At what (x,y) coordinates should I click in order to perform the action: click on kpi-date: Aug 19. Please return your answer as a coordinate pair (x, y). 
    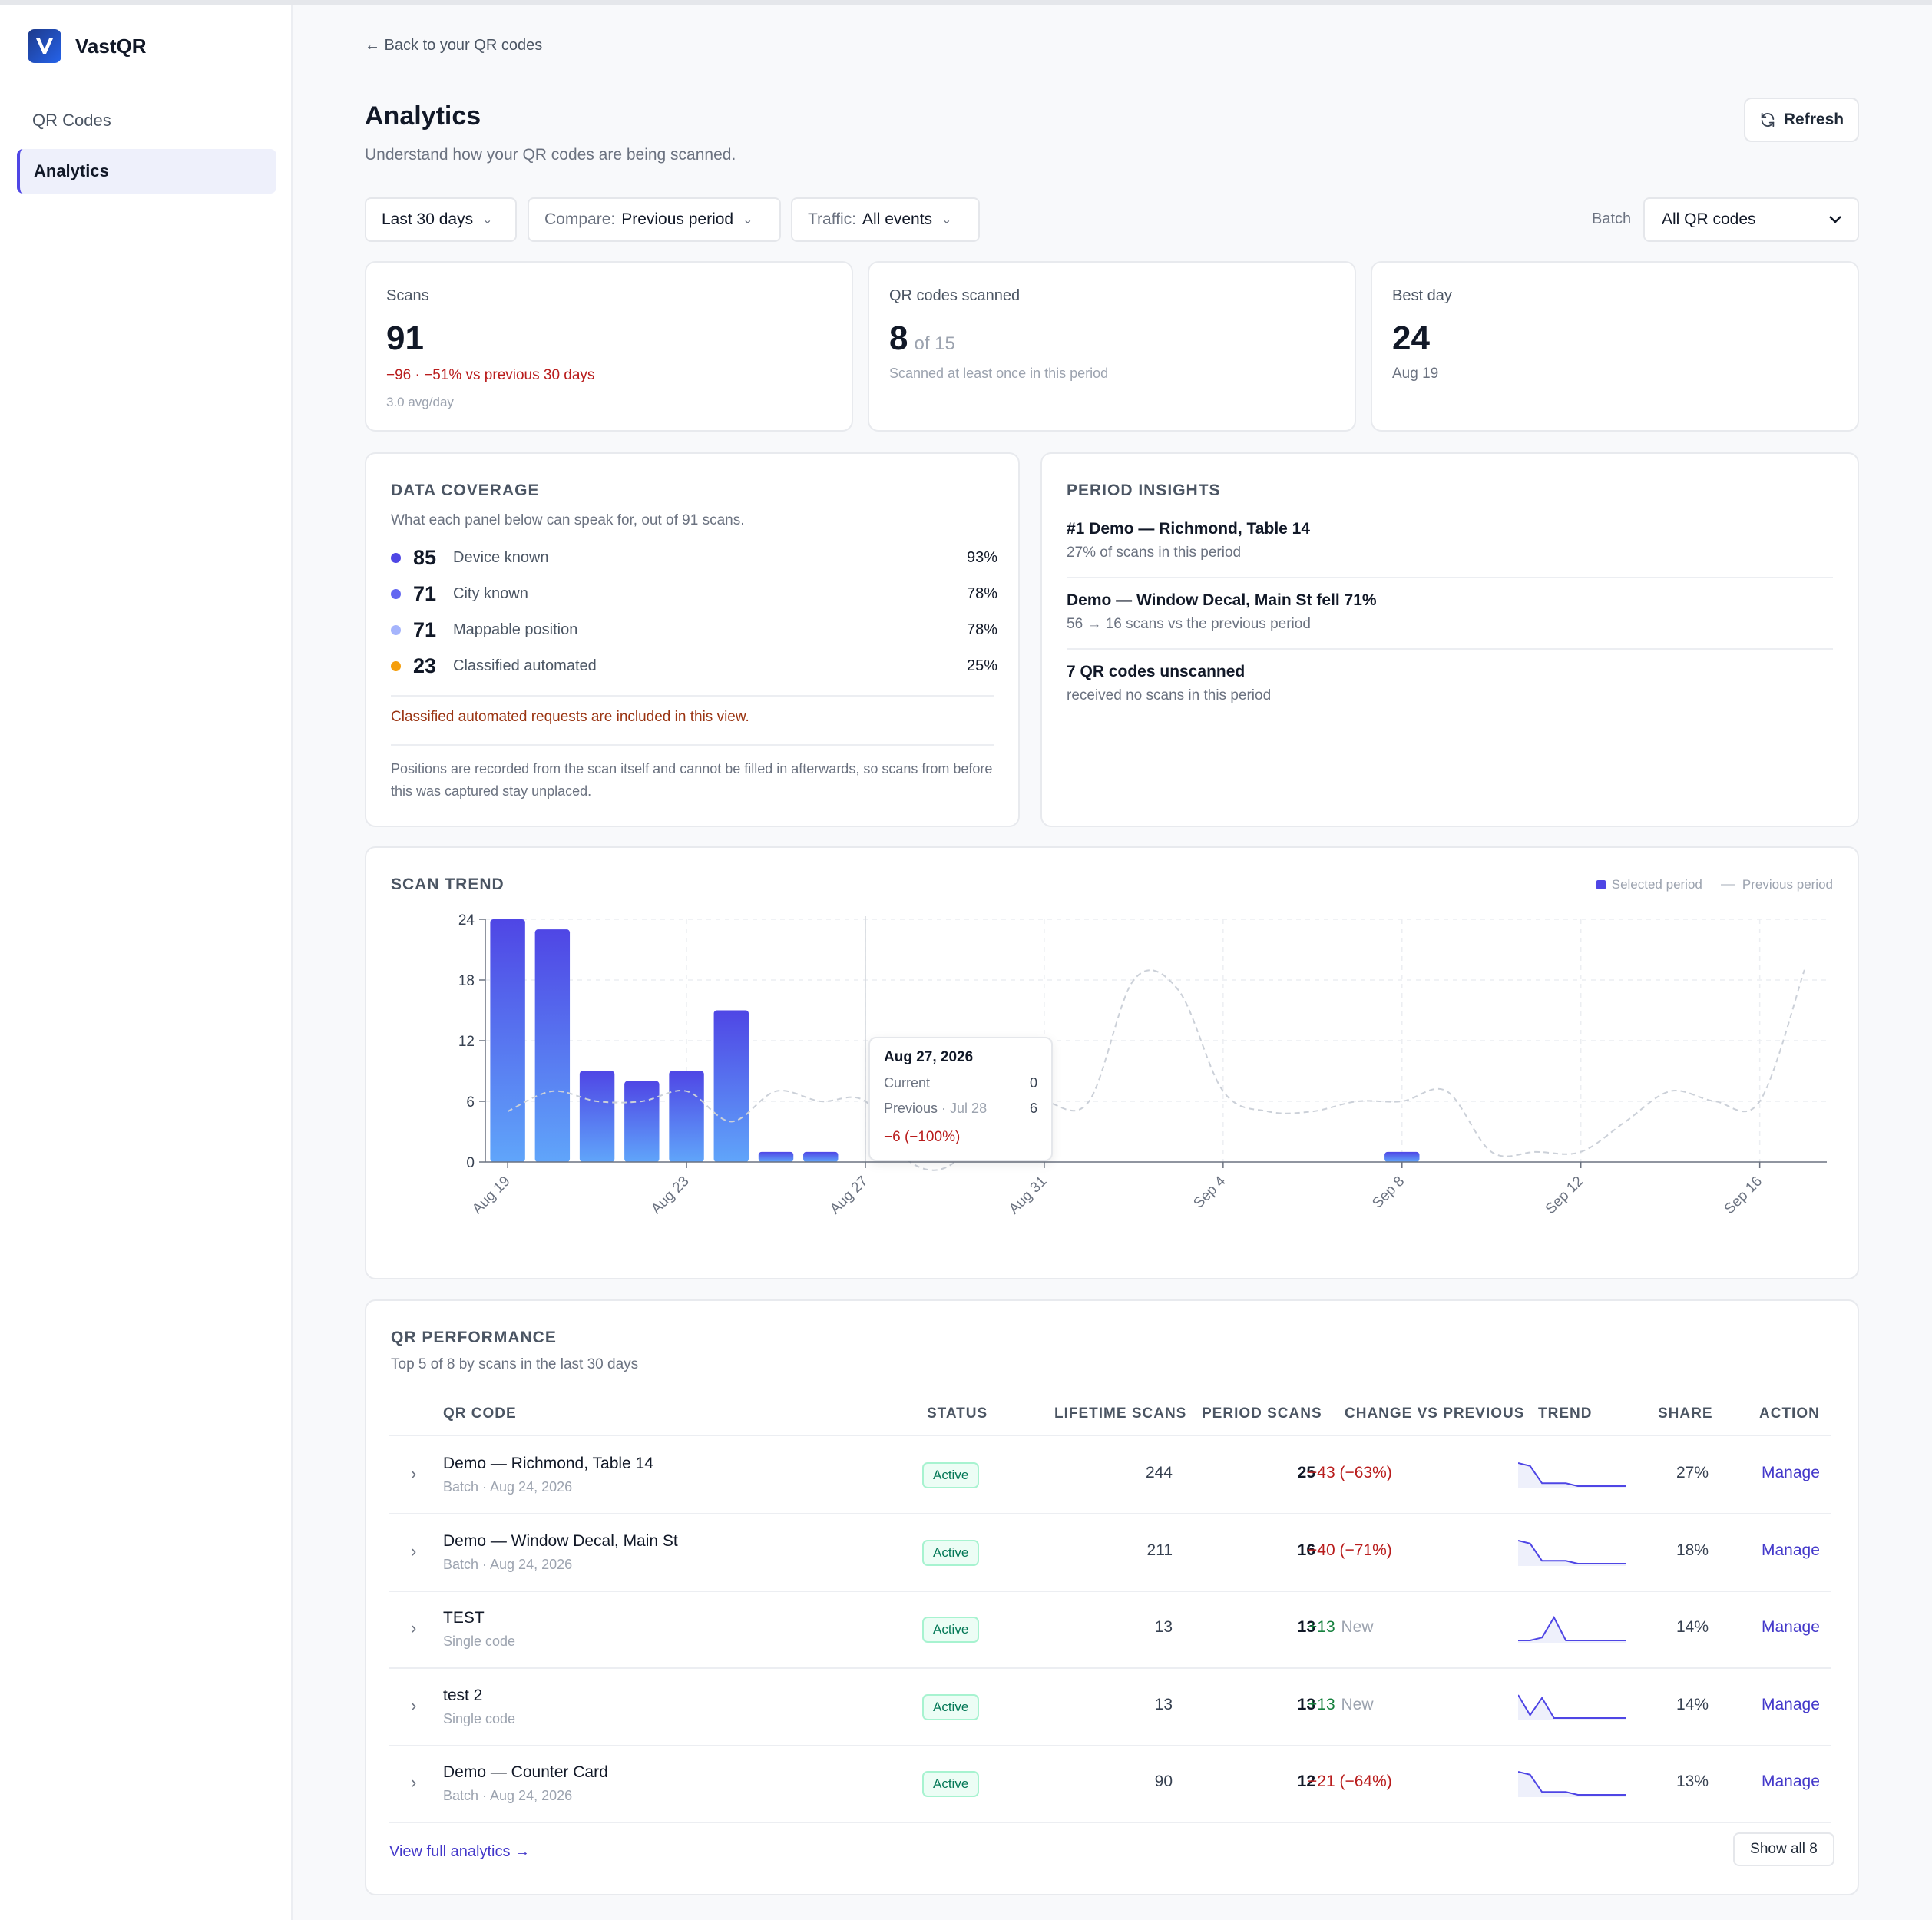
    Looking at the image, I should click on (1415, 374).